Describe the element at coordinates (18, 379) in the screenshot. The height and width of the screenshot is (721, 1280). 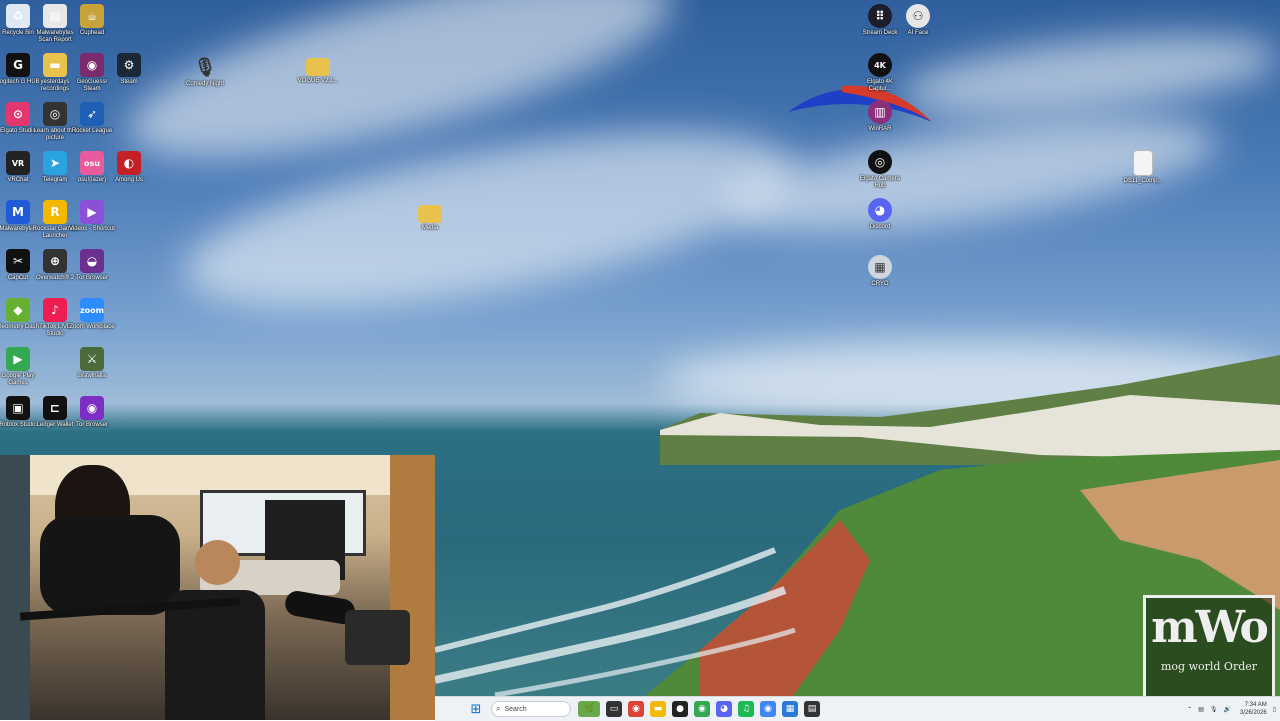
I see `desktop-icon-label: Google Play Games` at that location.